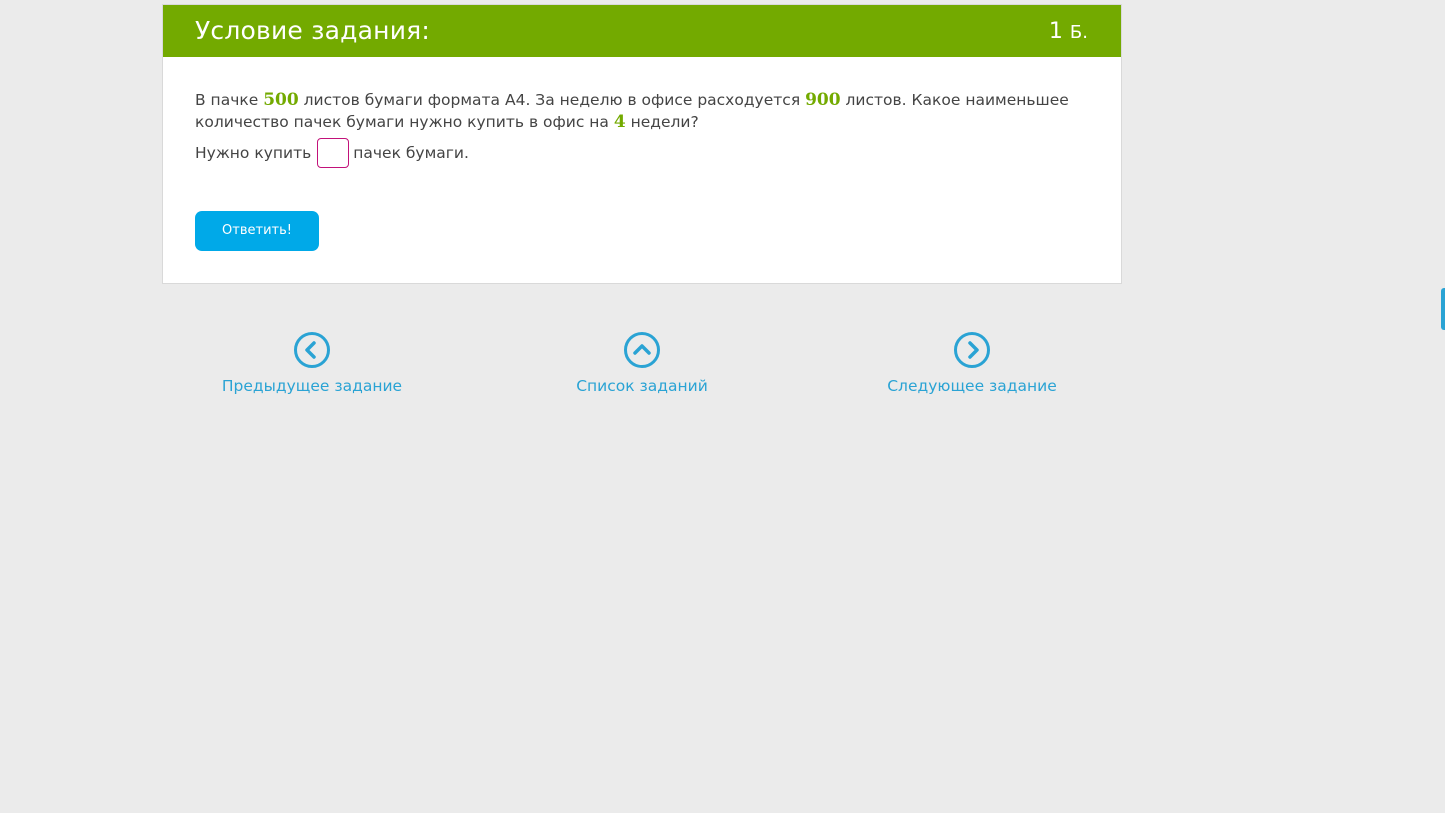  Describe the element at coordinates (312, 350) in the screenshot. I see `chevron-left-icon` at that location.